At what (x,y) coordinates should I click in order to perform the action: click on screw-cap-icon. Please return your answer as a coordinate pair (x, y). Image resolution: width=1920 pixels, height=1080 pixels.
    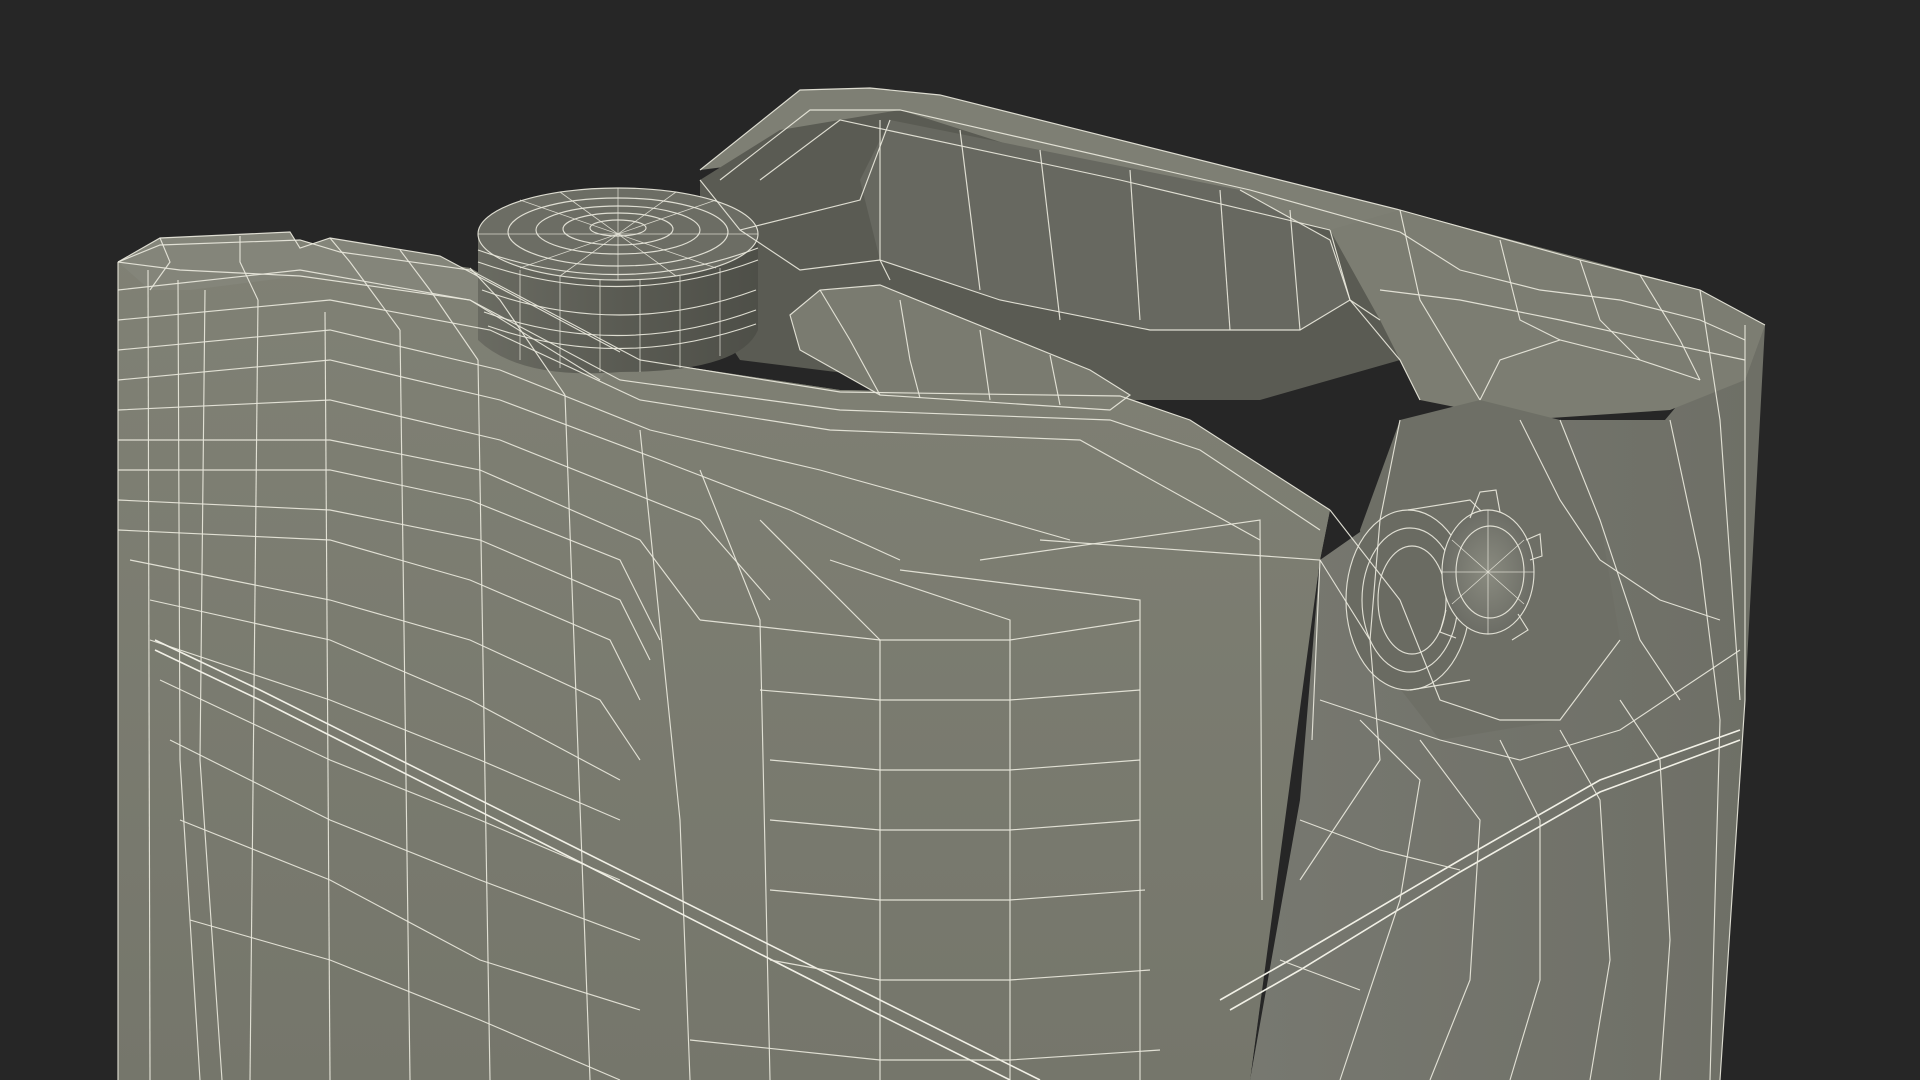
    Looking at the image, I should click on (618, 280).